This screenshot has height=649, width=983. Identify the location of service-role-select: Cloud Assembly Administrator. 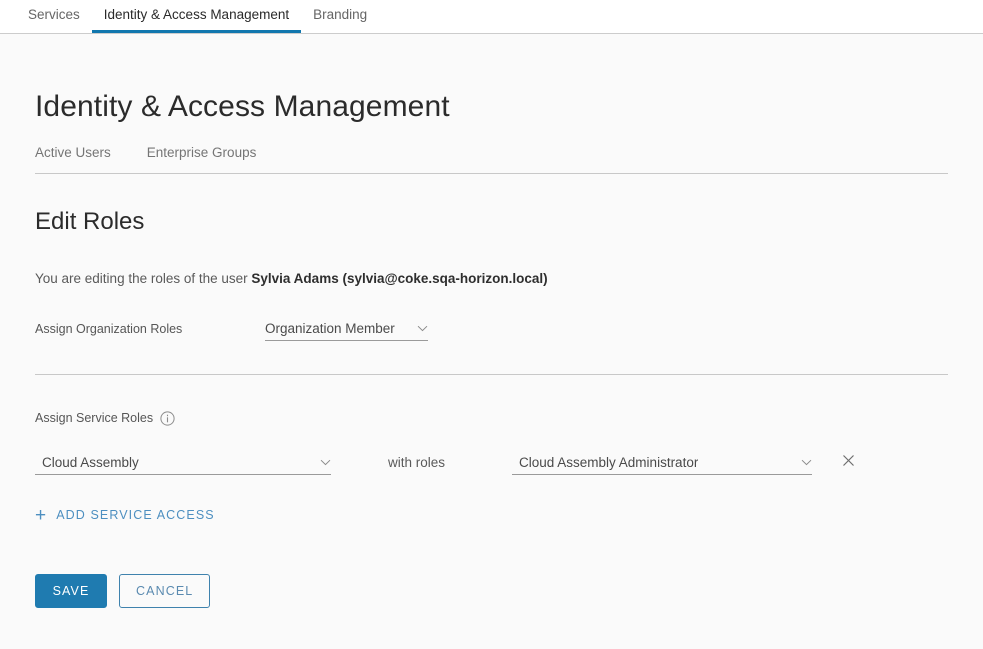
(662, 463).